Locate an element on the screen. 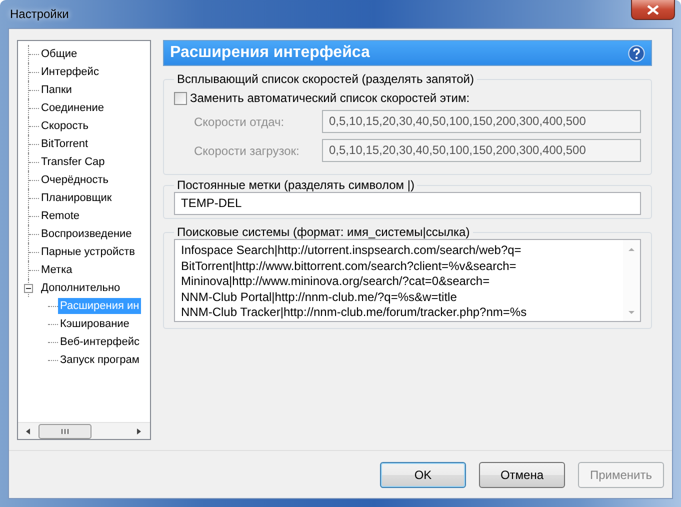 This screenshot has width=681, height=507. dialog-button: OK is located at coordinates (423, 475).